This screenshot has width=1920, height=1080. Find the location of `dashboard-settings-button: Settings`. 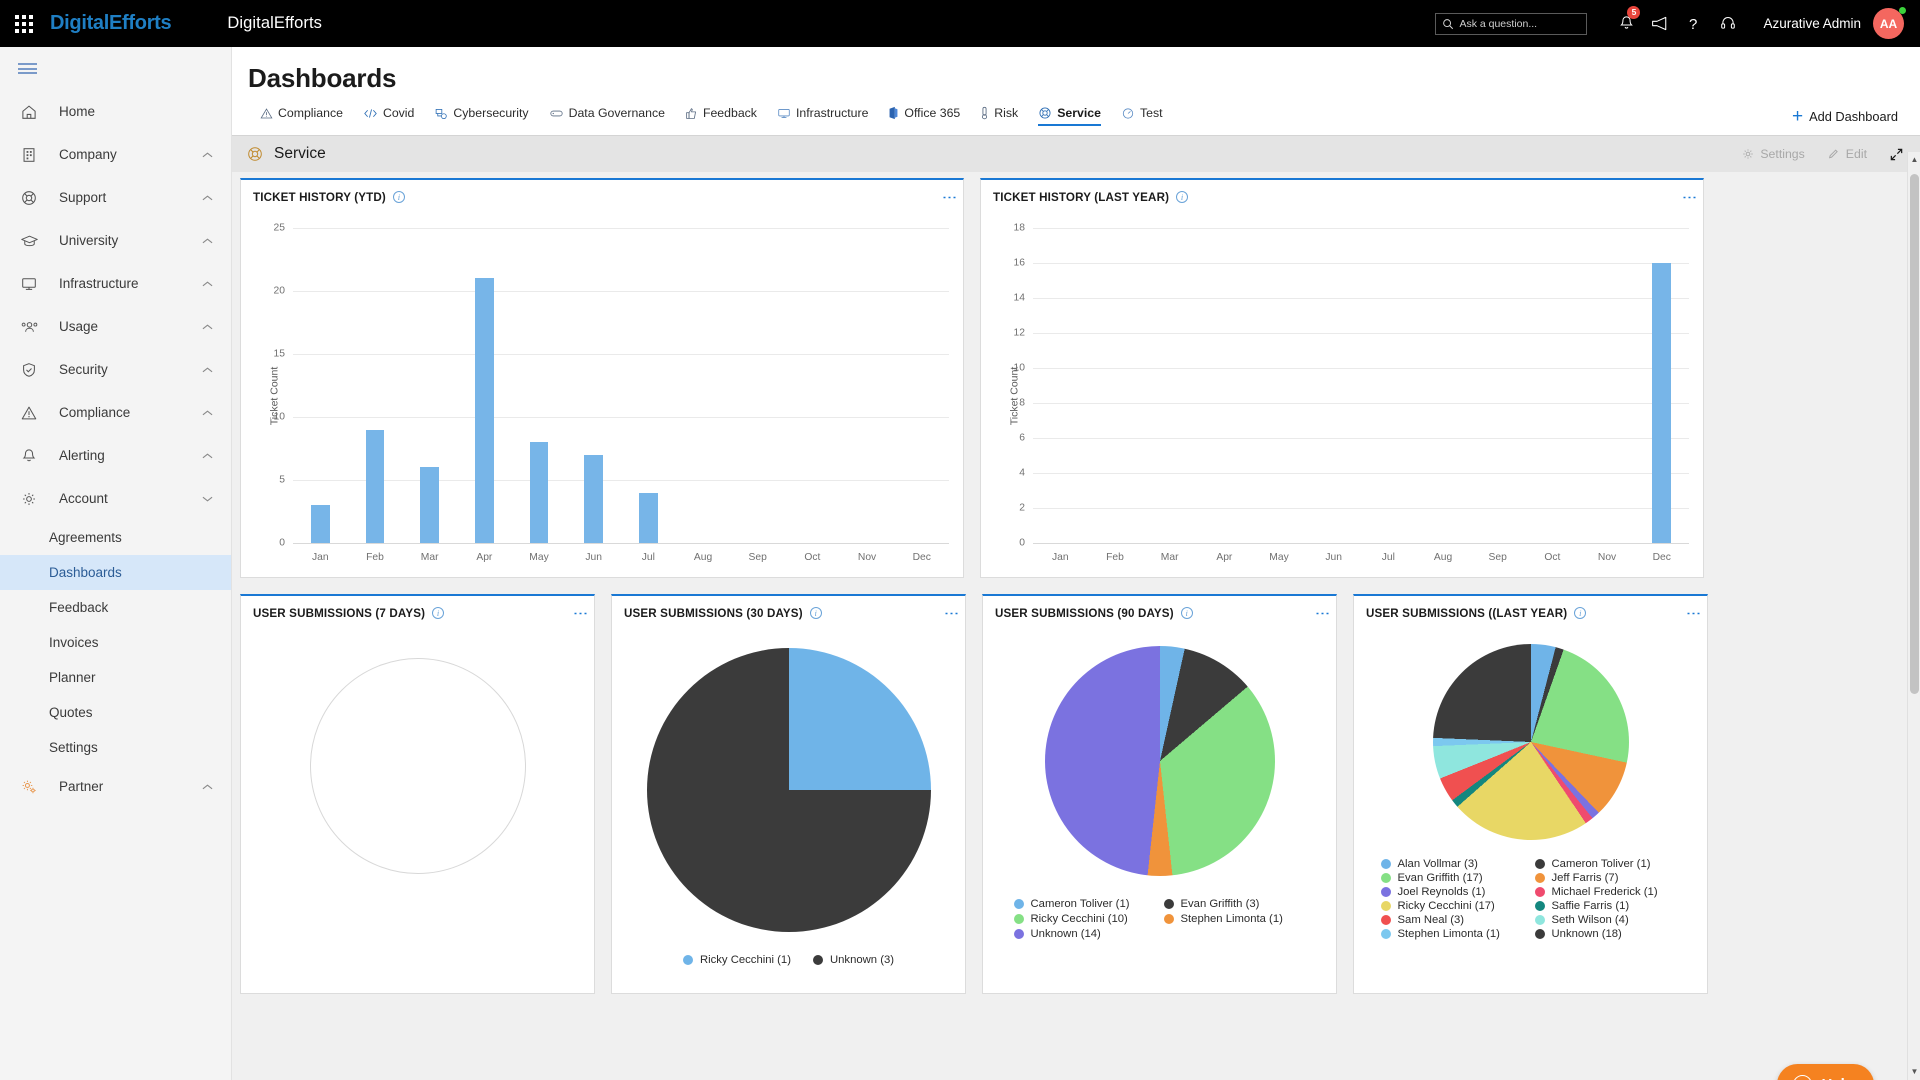

dashboard-settings-button: Settings is located at coordinates (1773, 154).